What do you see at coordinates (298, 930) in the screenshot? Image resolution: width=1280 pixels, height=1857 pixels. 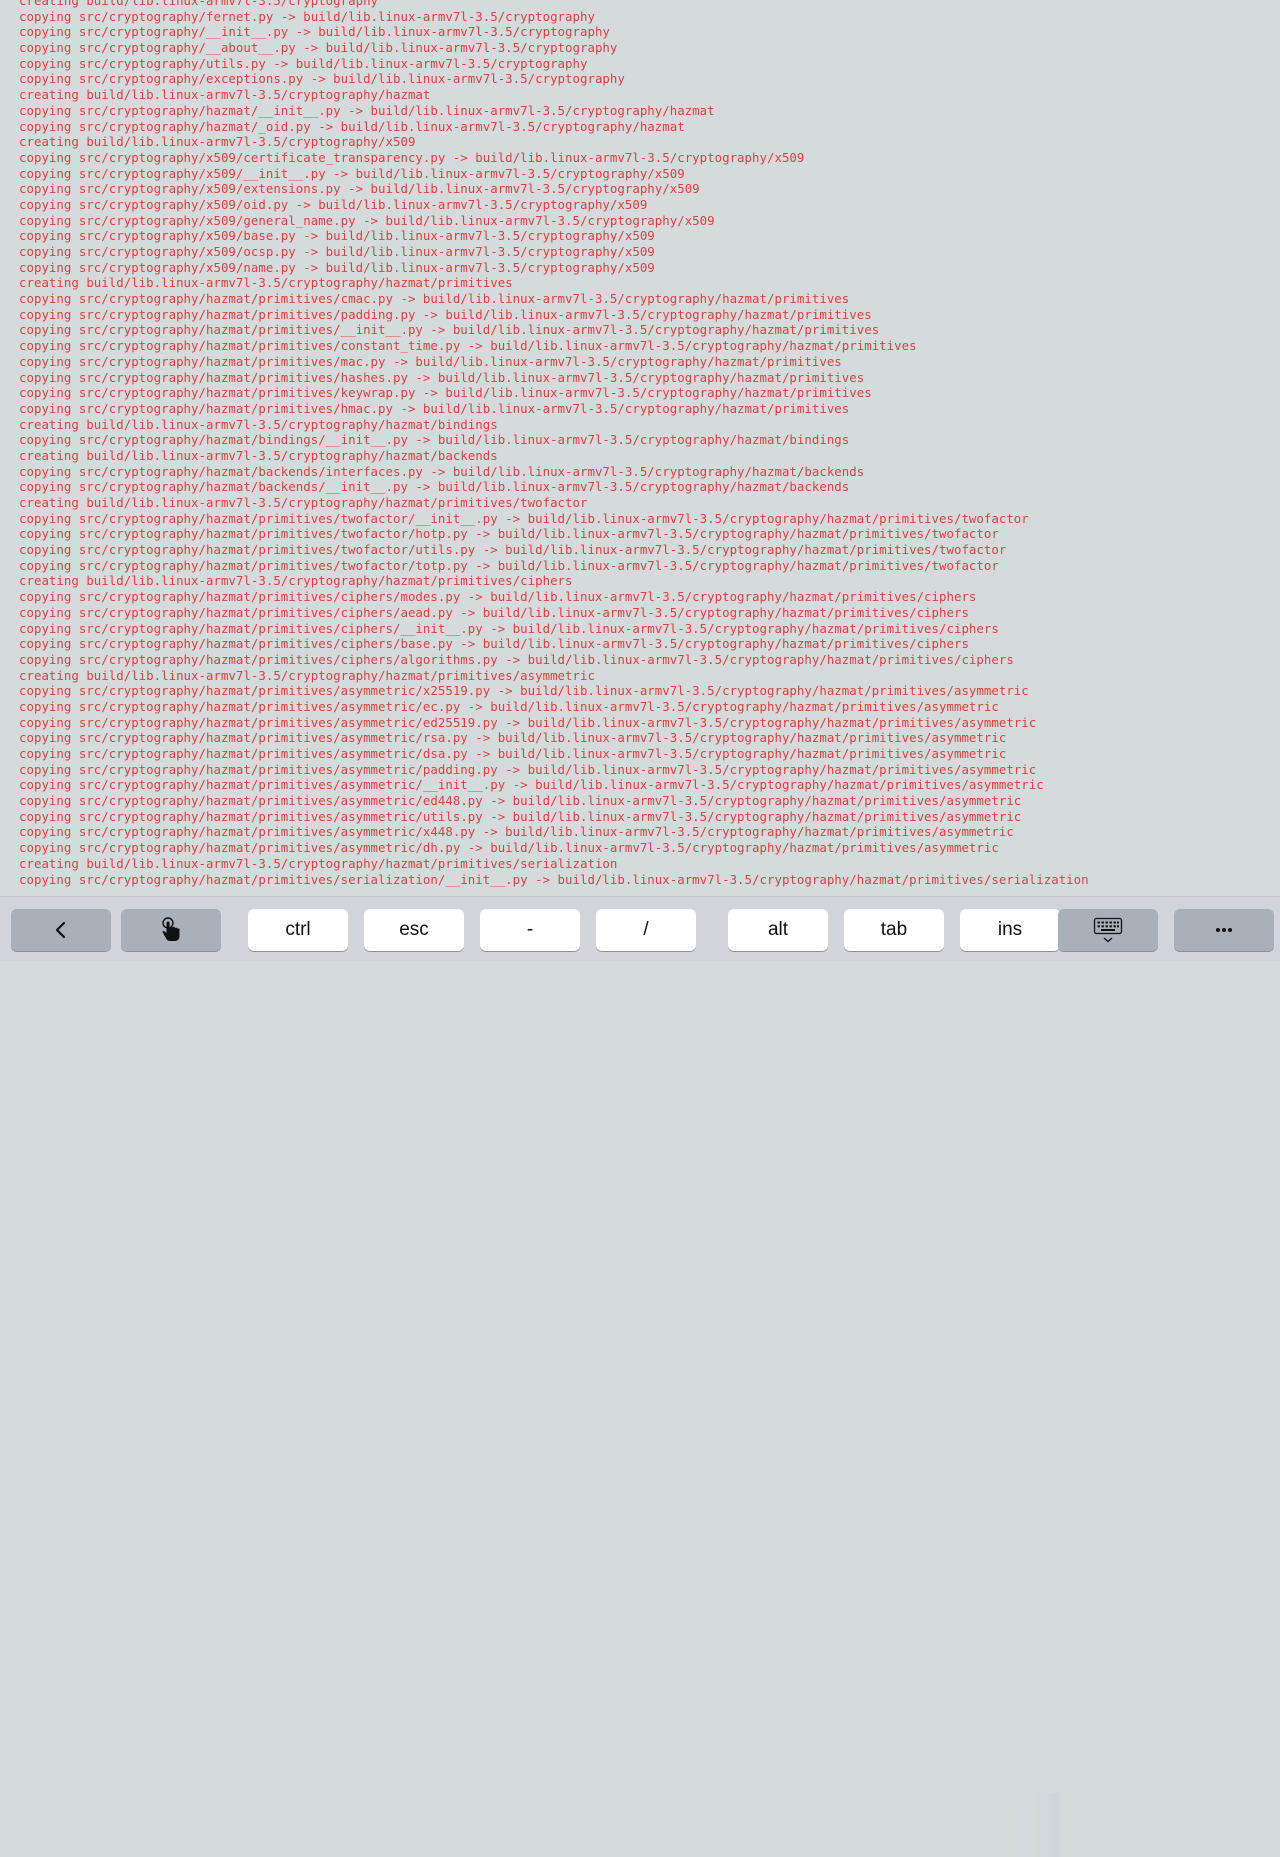 I see `ctrl-key: ctrl` at bounding box center [298, 930].